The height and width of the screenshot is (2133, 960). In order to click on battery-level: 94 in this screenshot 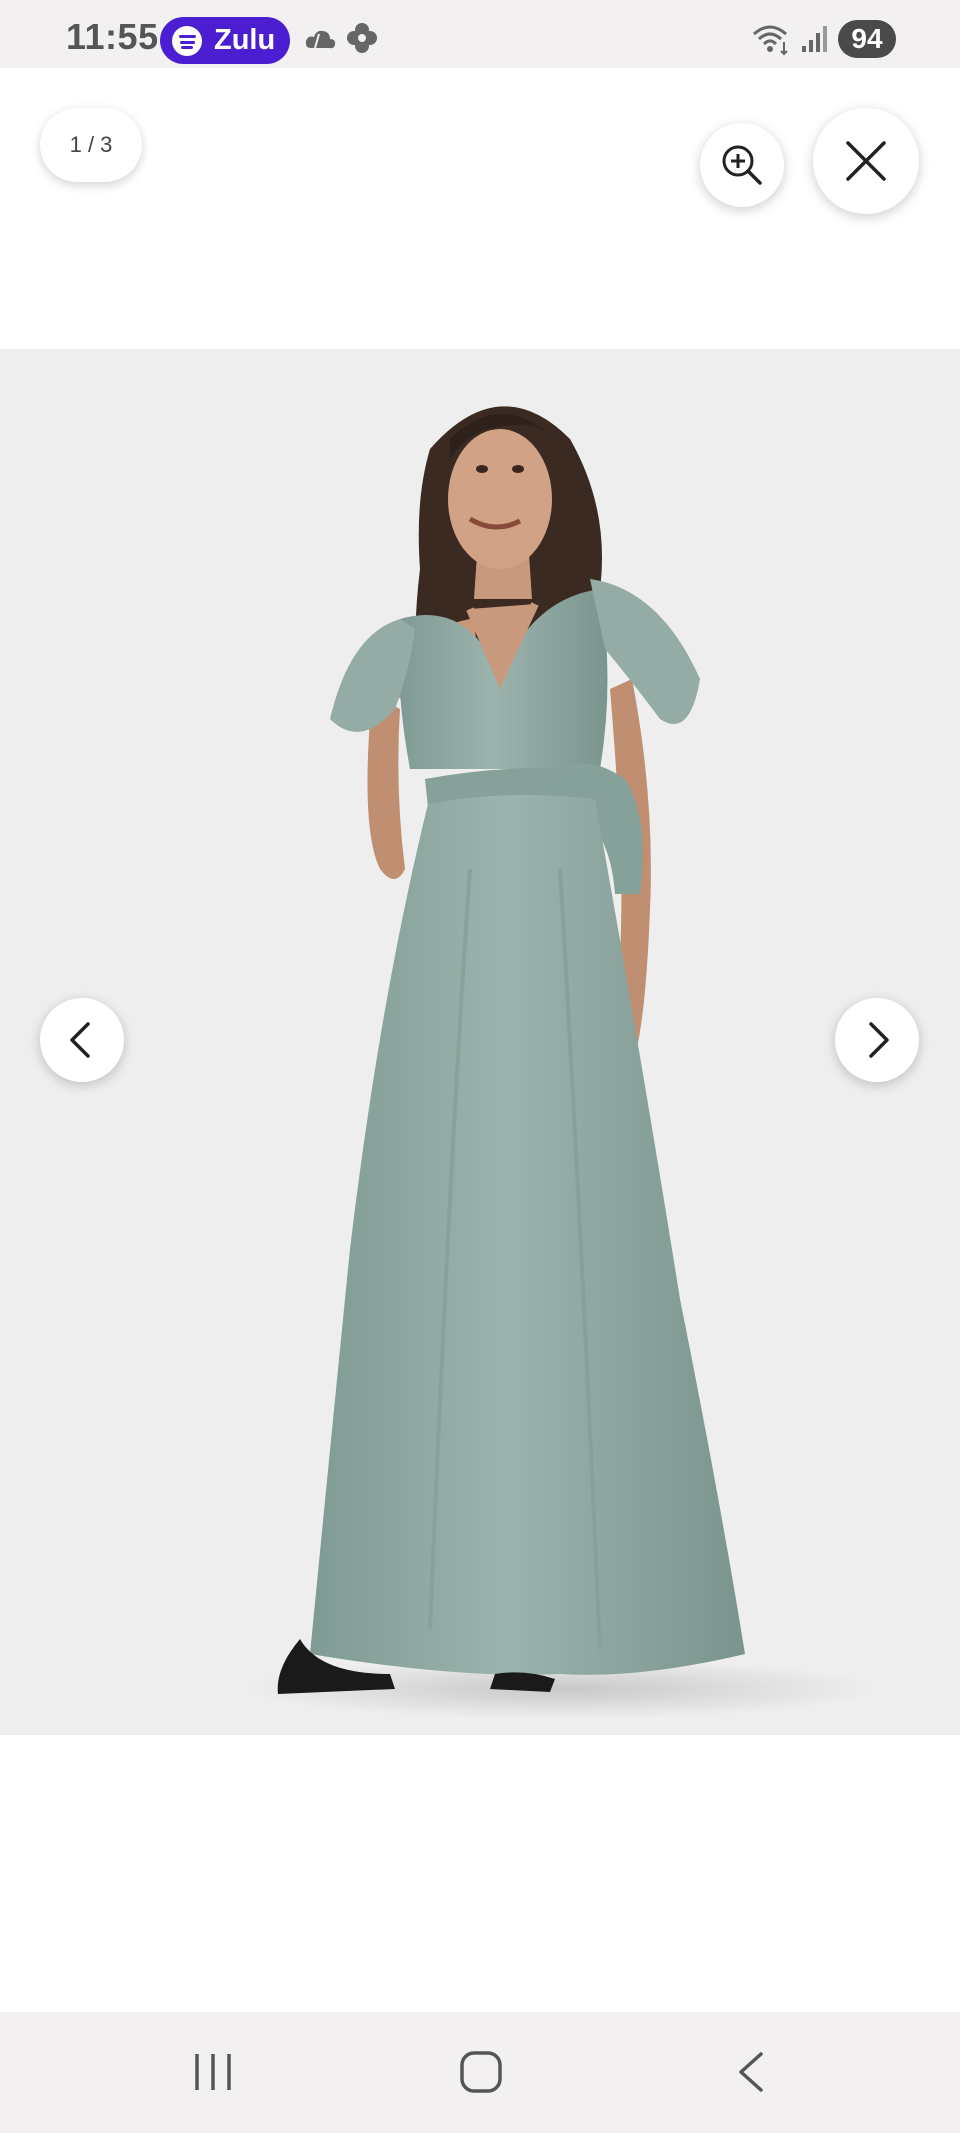, I will do `click(867, 38)`.